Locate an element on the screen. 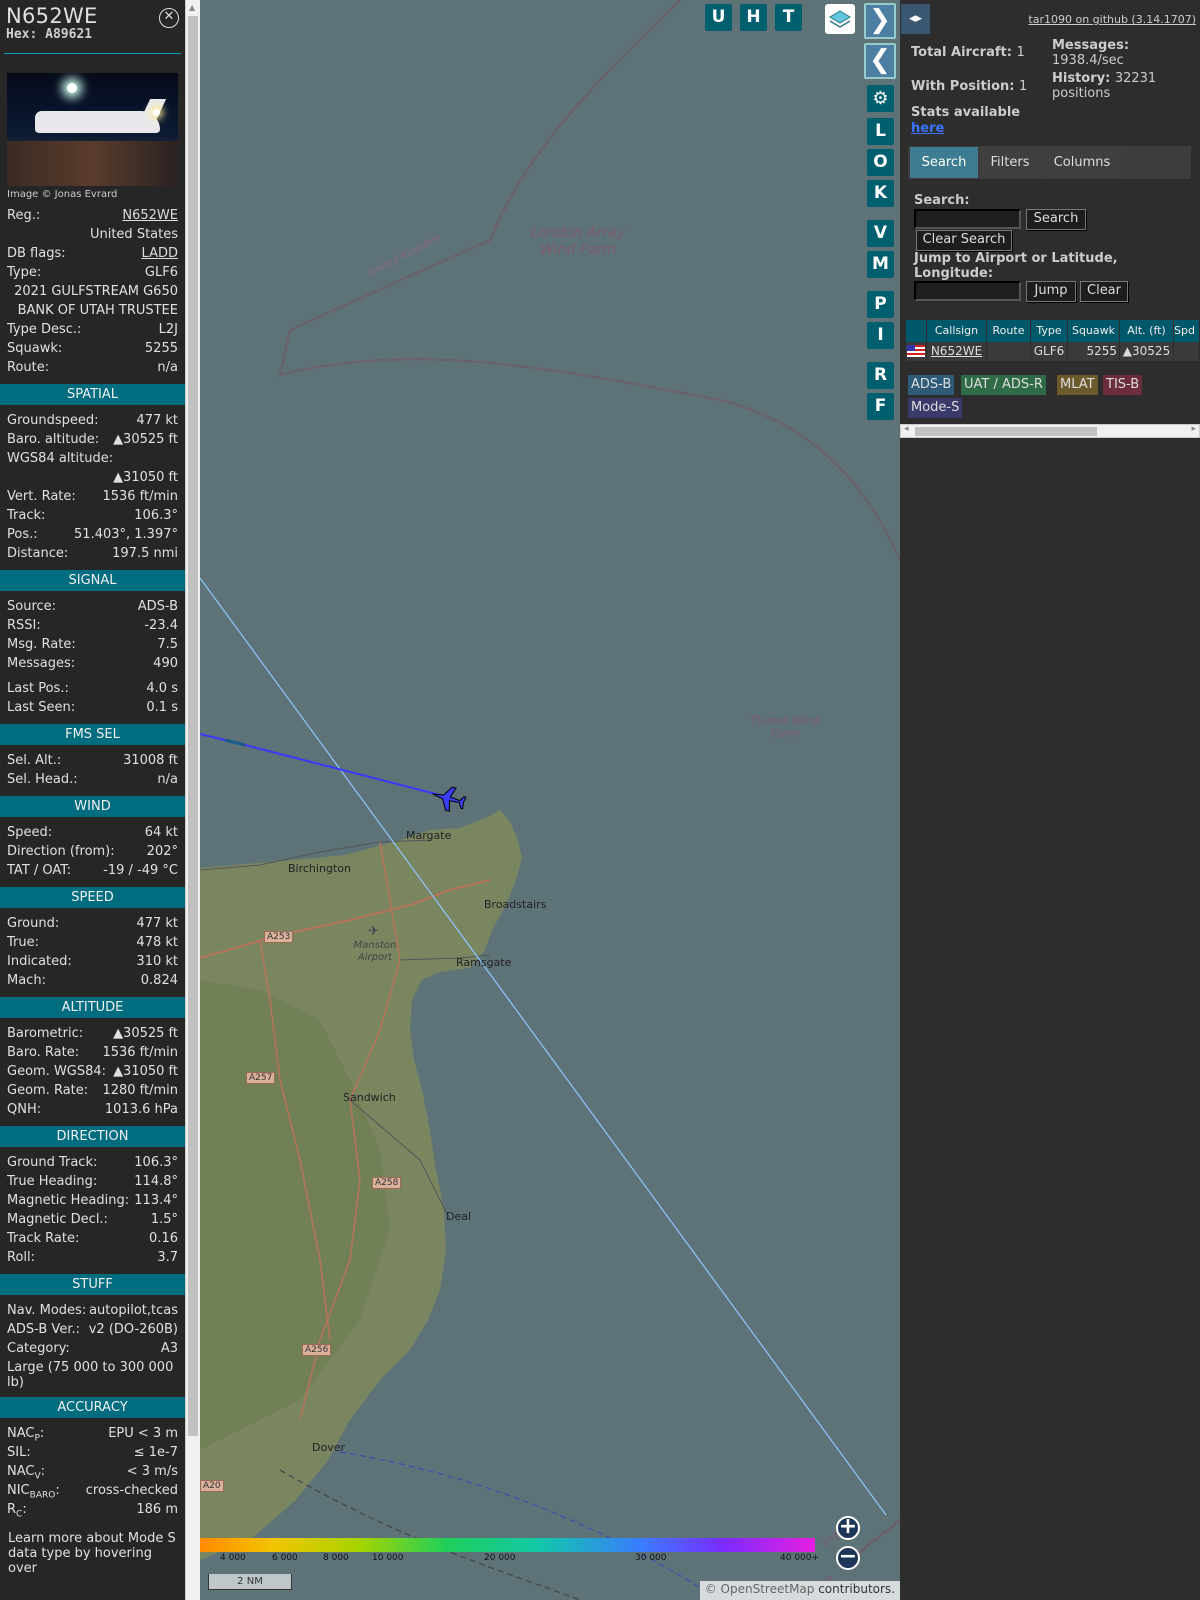 Image resolution: width=1200 pixels, height=1600 pixels. label-dover: Dover is located at coordinates (328, 1447).